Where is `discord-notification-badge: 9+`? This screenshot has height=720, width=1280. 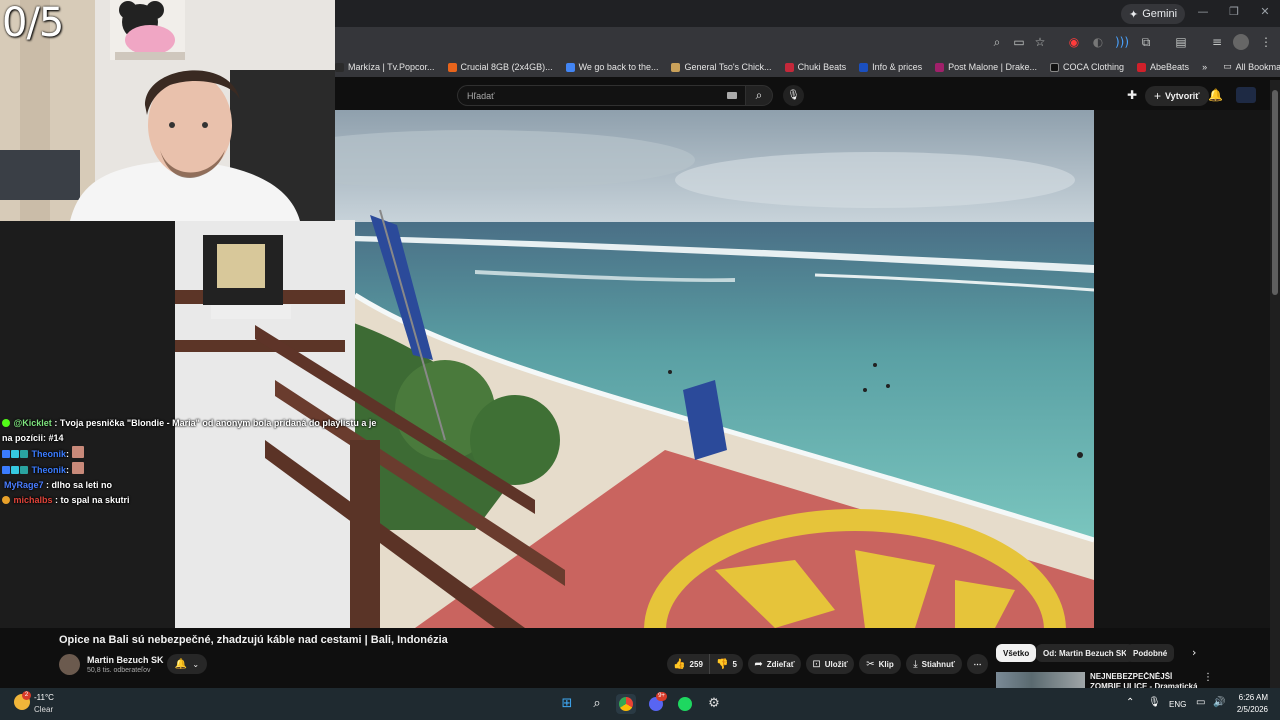
discord-notification-badge: 9+ is located at coordinates (661, 696).